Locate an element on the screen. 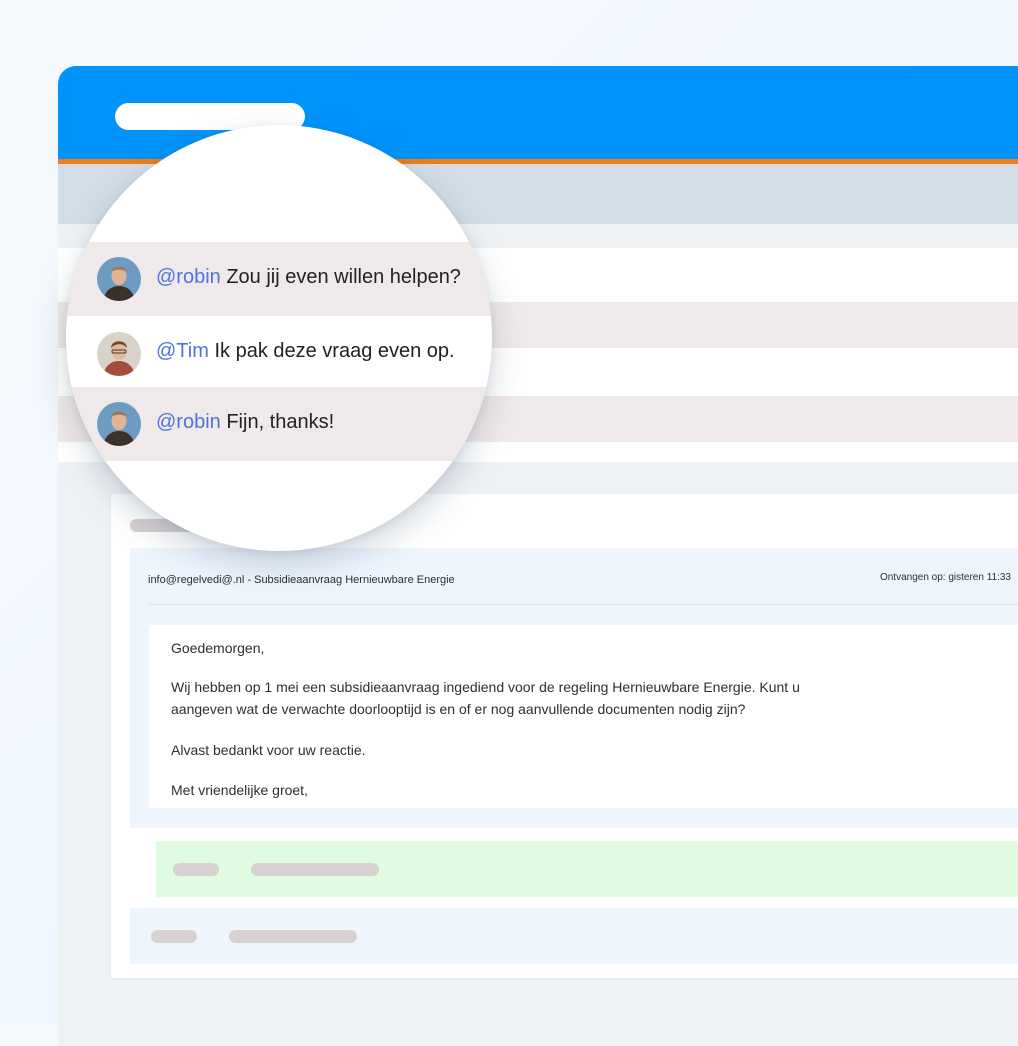  secondary-action-bar is located at coordinates (574, 936).